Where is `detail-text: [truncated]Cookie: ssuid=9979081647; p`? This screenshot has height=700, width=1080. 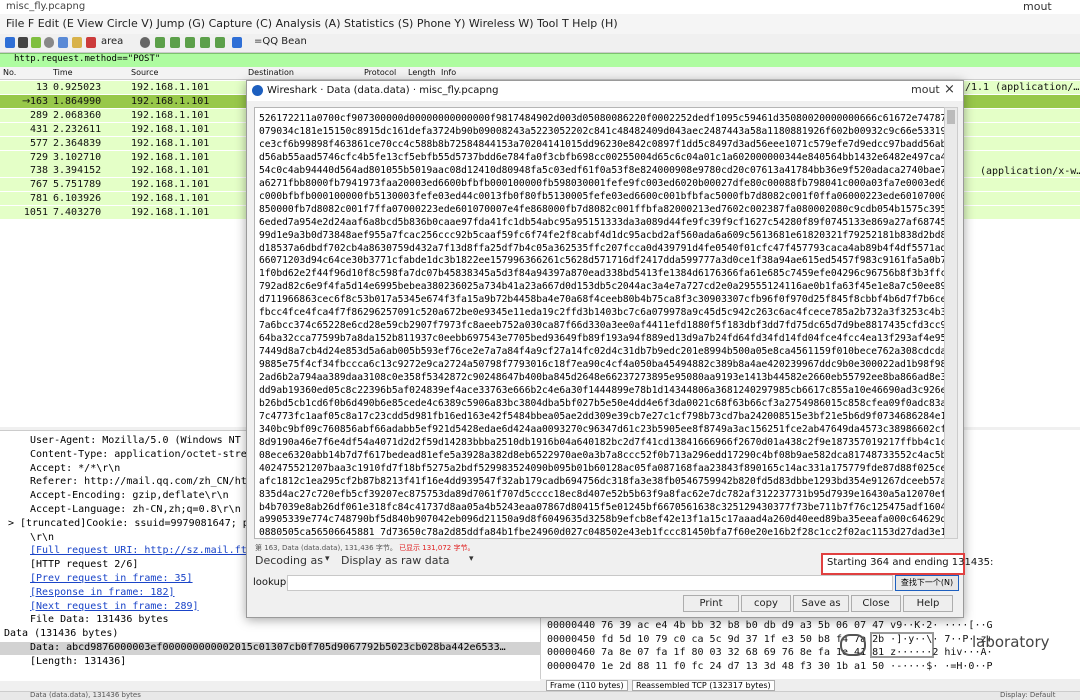 detail-text: [truncated]Cookie: ssuid=9979081647; p is located at coordinates (134, 523).